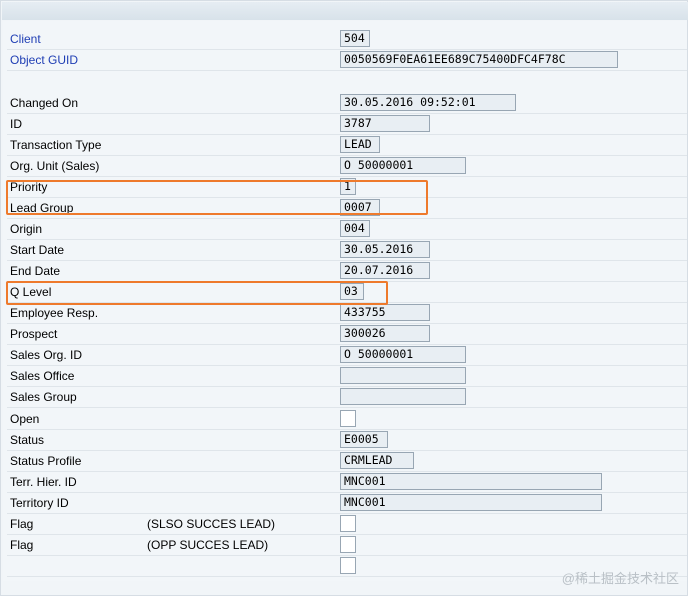 This screenshot has height=596, width=688. What do you see at coordinates (364, 439) in the screenshot?
I see `value-field: E0005` at bounding box center [364, 439].